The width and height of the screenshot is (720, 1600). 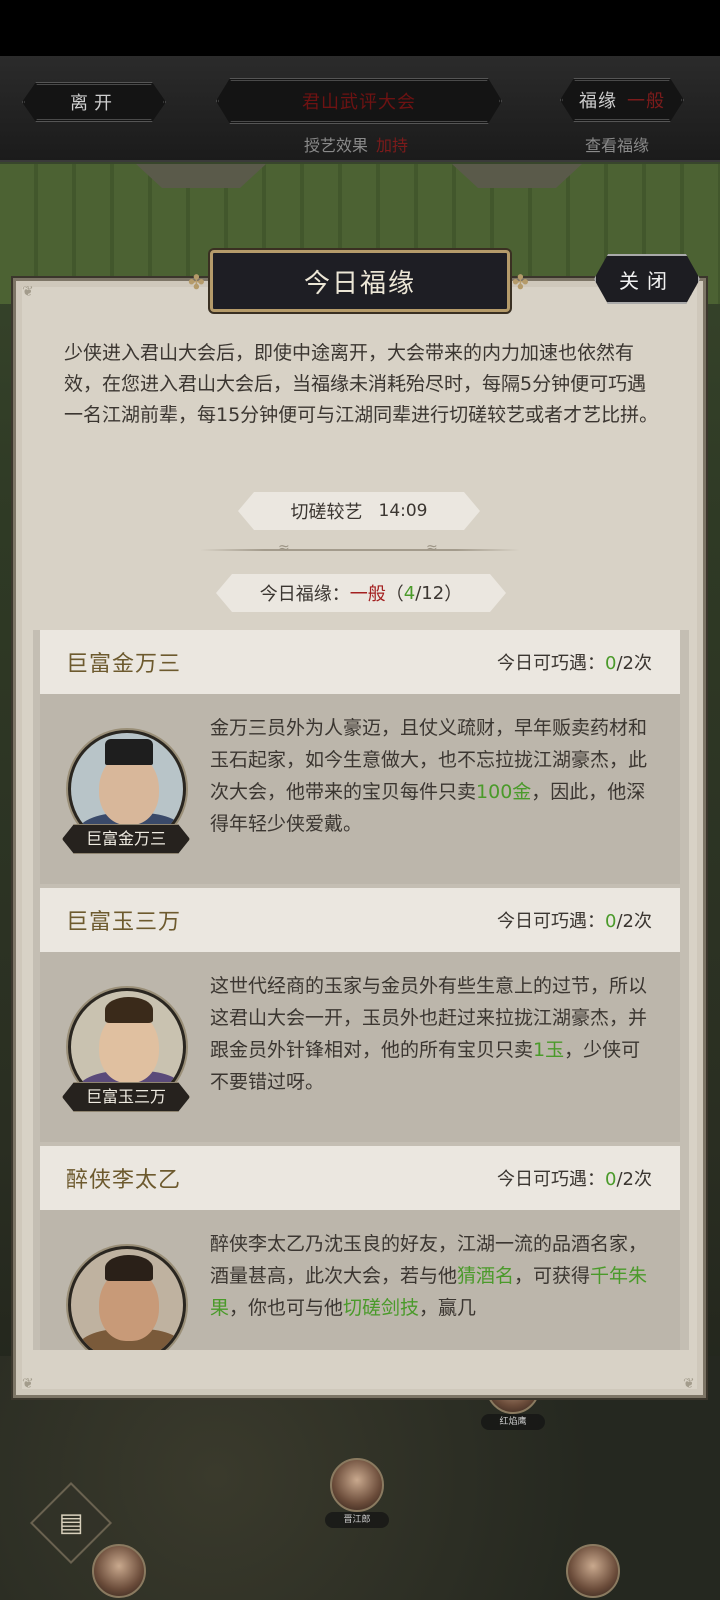 I want to click on close-button: 关闭, so click(x=647, y=279).